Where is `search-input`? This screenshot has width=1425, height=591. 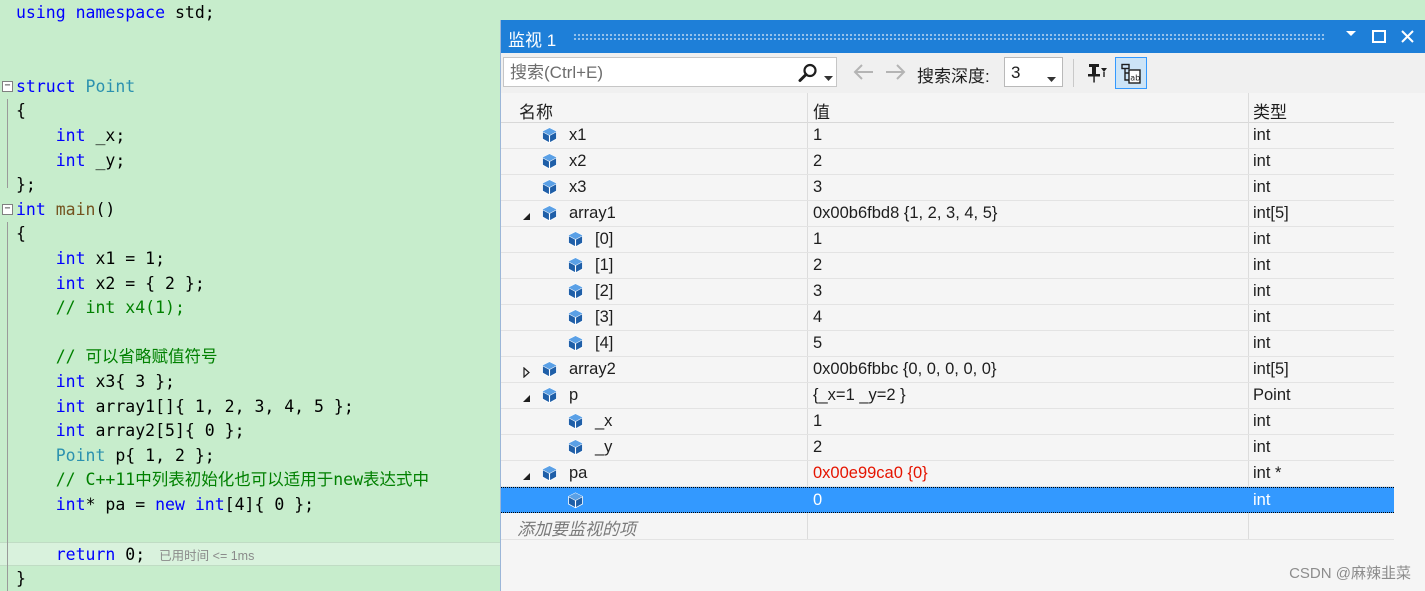 search-input is located at coordinates (650, 73).